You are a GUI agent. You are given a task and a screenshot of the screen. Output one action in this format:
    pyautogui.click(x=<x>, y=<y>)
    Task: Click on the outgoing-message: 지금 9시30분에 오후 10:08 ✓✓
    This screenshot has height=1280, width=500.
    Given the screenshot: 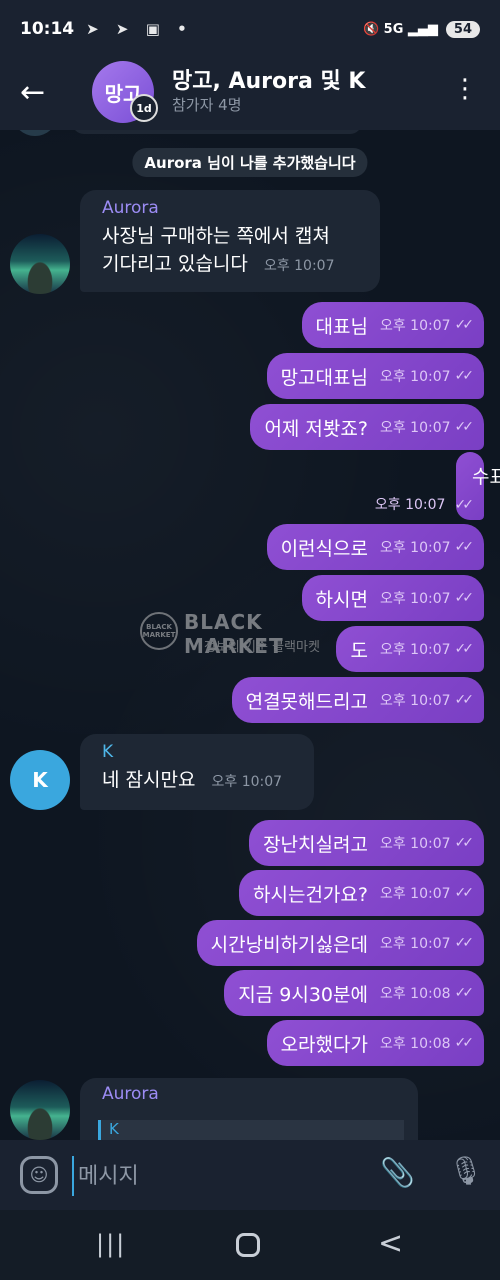 What is the action you would take?
    pyautogui.click(x=354, y=993)
    